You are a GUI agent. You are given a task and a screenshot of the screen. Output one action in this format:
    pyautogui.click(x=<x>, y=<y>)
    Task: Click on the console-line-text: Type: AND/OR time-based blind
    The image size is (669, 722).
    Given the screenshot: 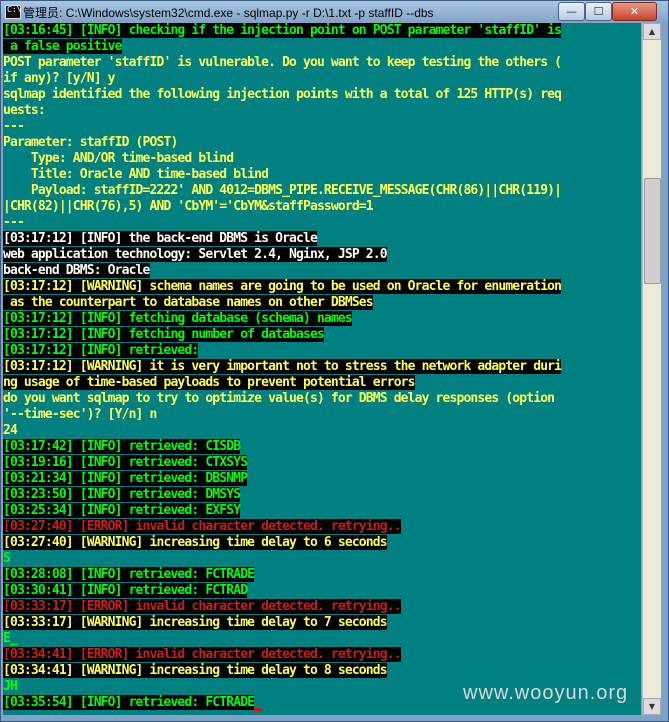 What is the action you would take?
    pyautogui.click(x=118, y=158)
    